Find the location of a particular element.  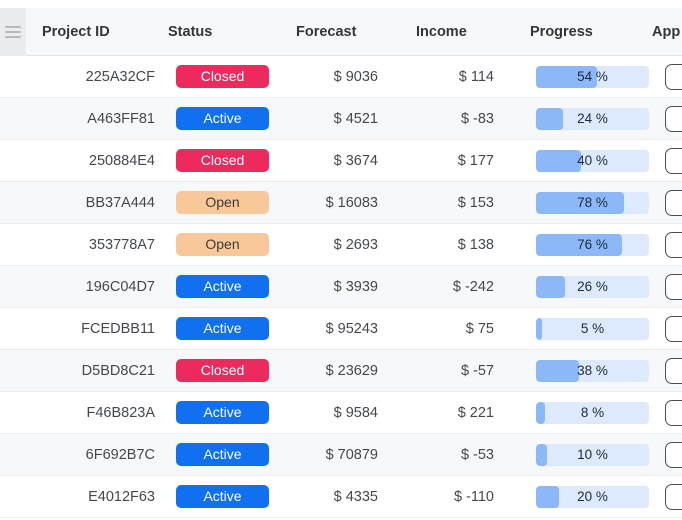

progress-bar: 10 % is located at coordinates (592, 454).